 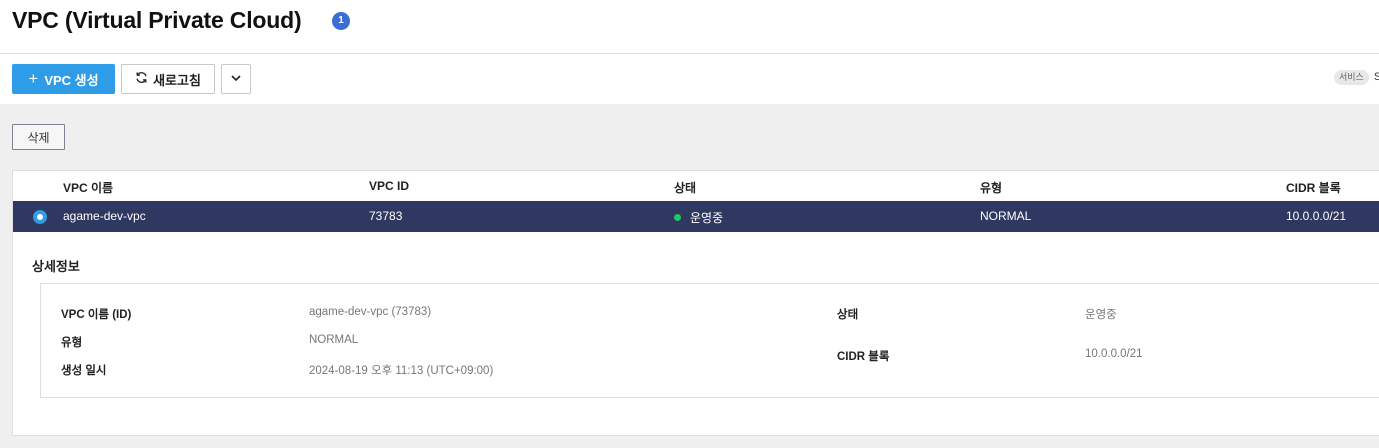 I want to click on more-actions-button, so click(x=236, y=79).